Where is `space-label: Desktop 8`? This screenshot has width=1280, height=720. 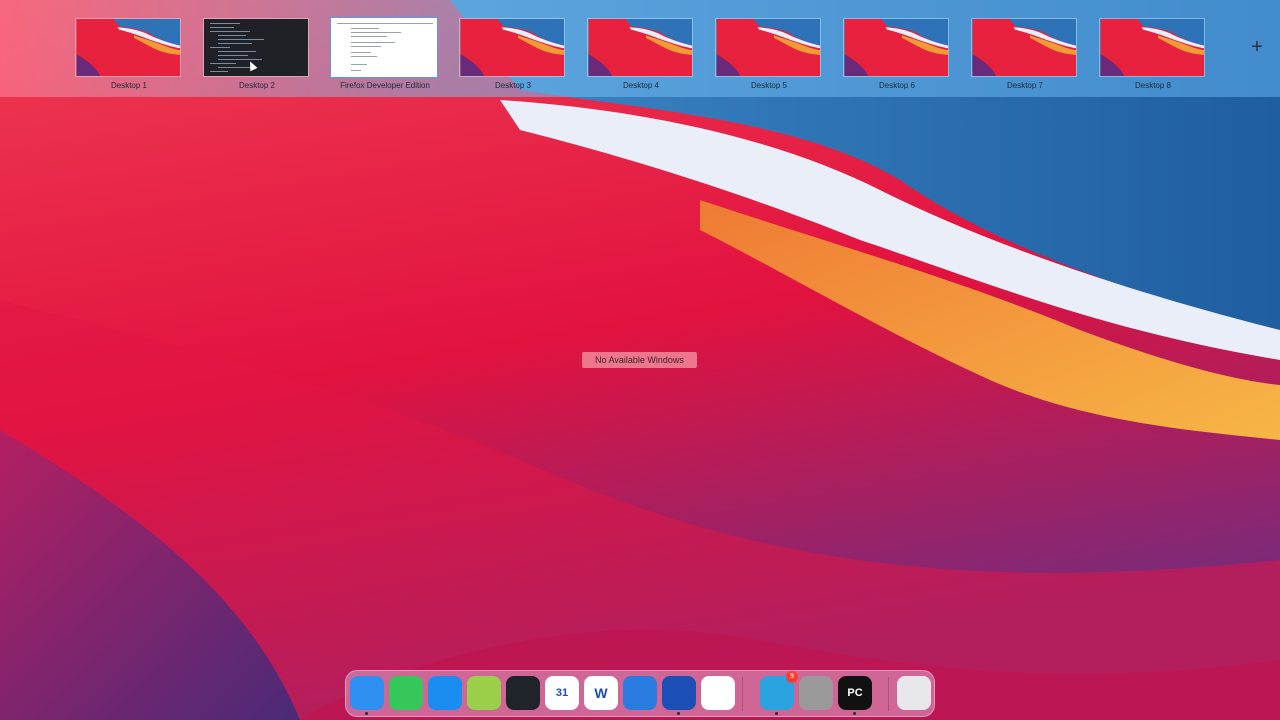 space-label: Desktop 8 is located at coordinates (1153, 85).